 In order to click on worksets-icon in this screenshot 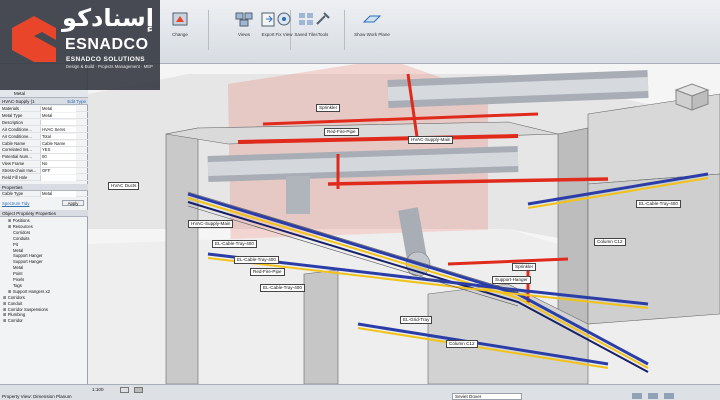, I will do `click(669, 396)`.